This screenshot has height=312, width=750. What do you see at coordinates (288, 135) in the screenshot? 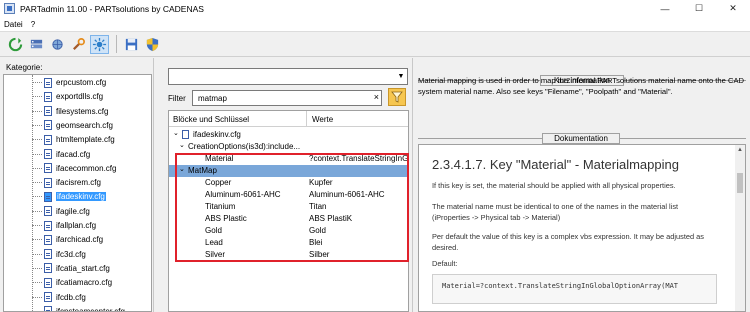
I see `tree-row-root: ⌄ ifadeskinv.cfg` at bounding box center [288, 135].